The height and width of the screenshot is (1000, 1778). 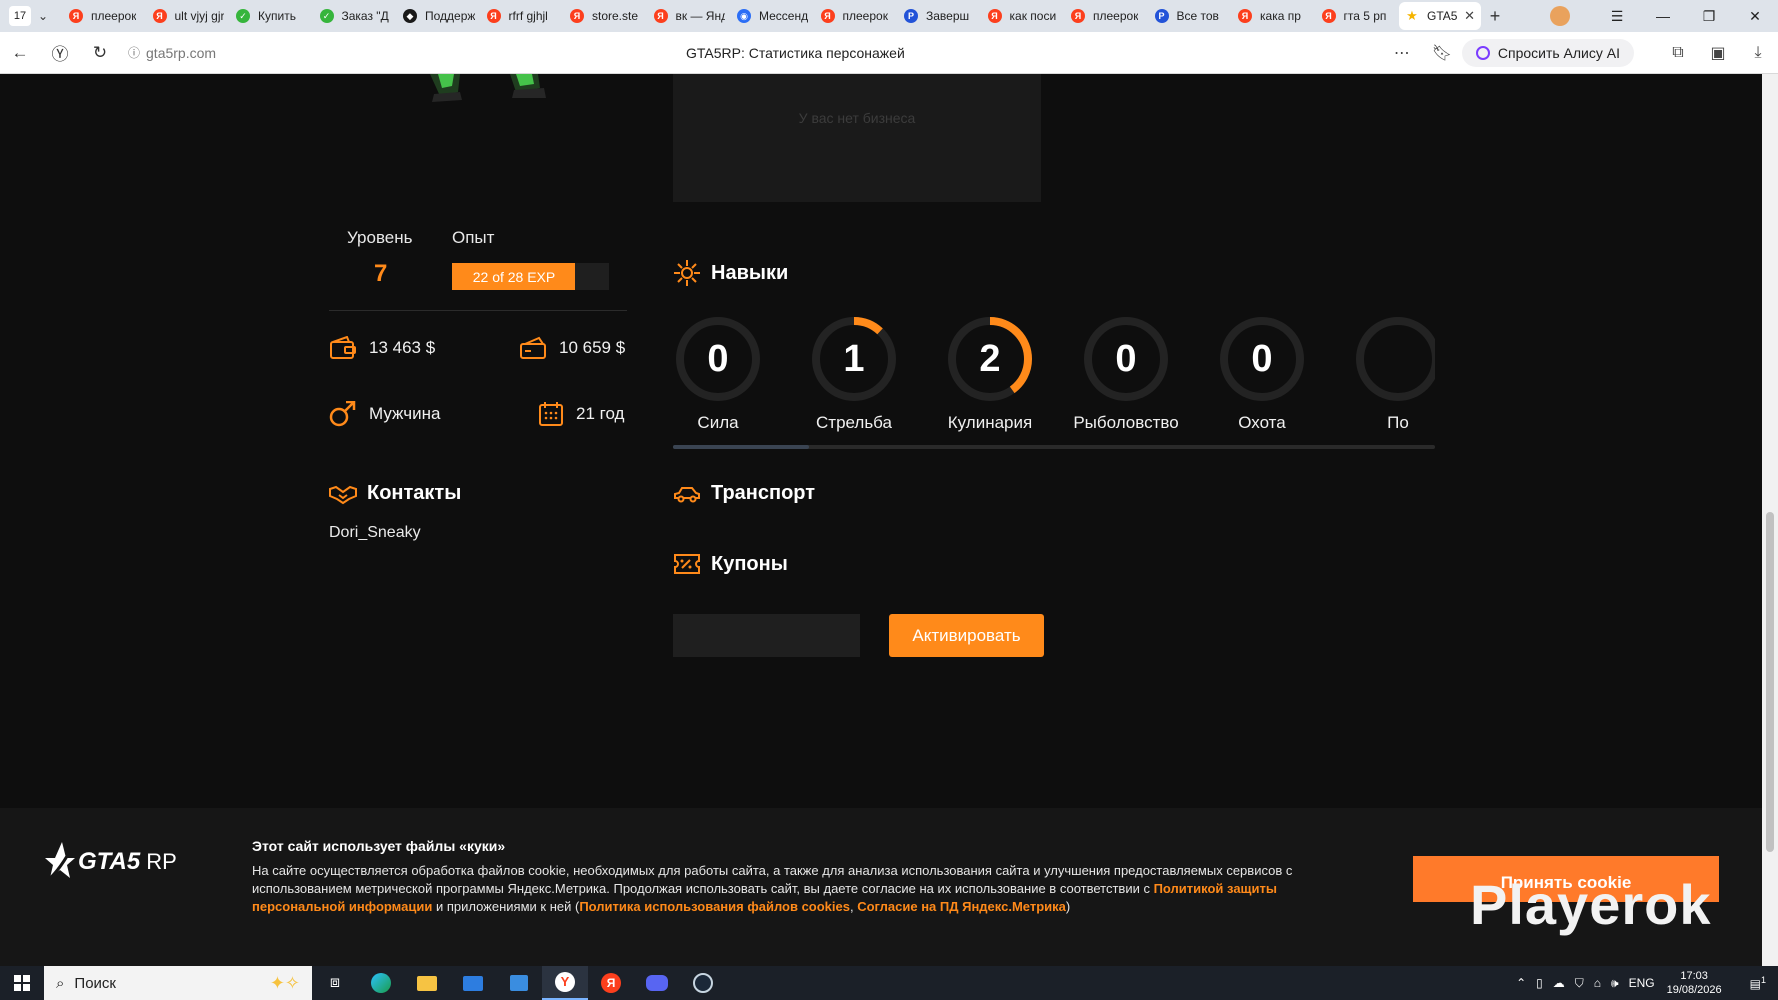 I want to click on url-text: gta5rp.com, so click(x=416, y=53).